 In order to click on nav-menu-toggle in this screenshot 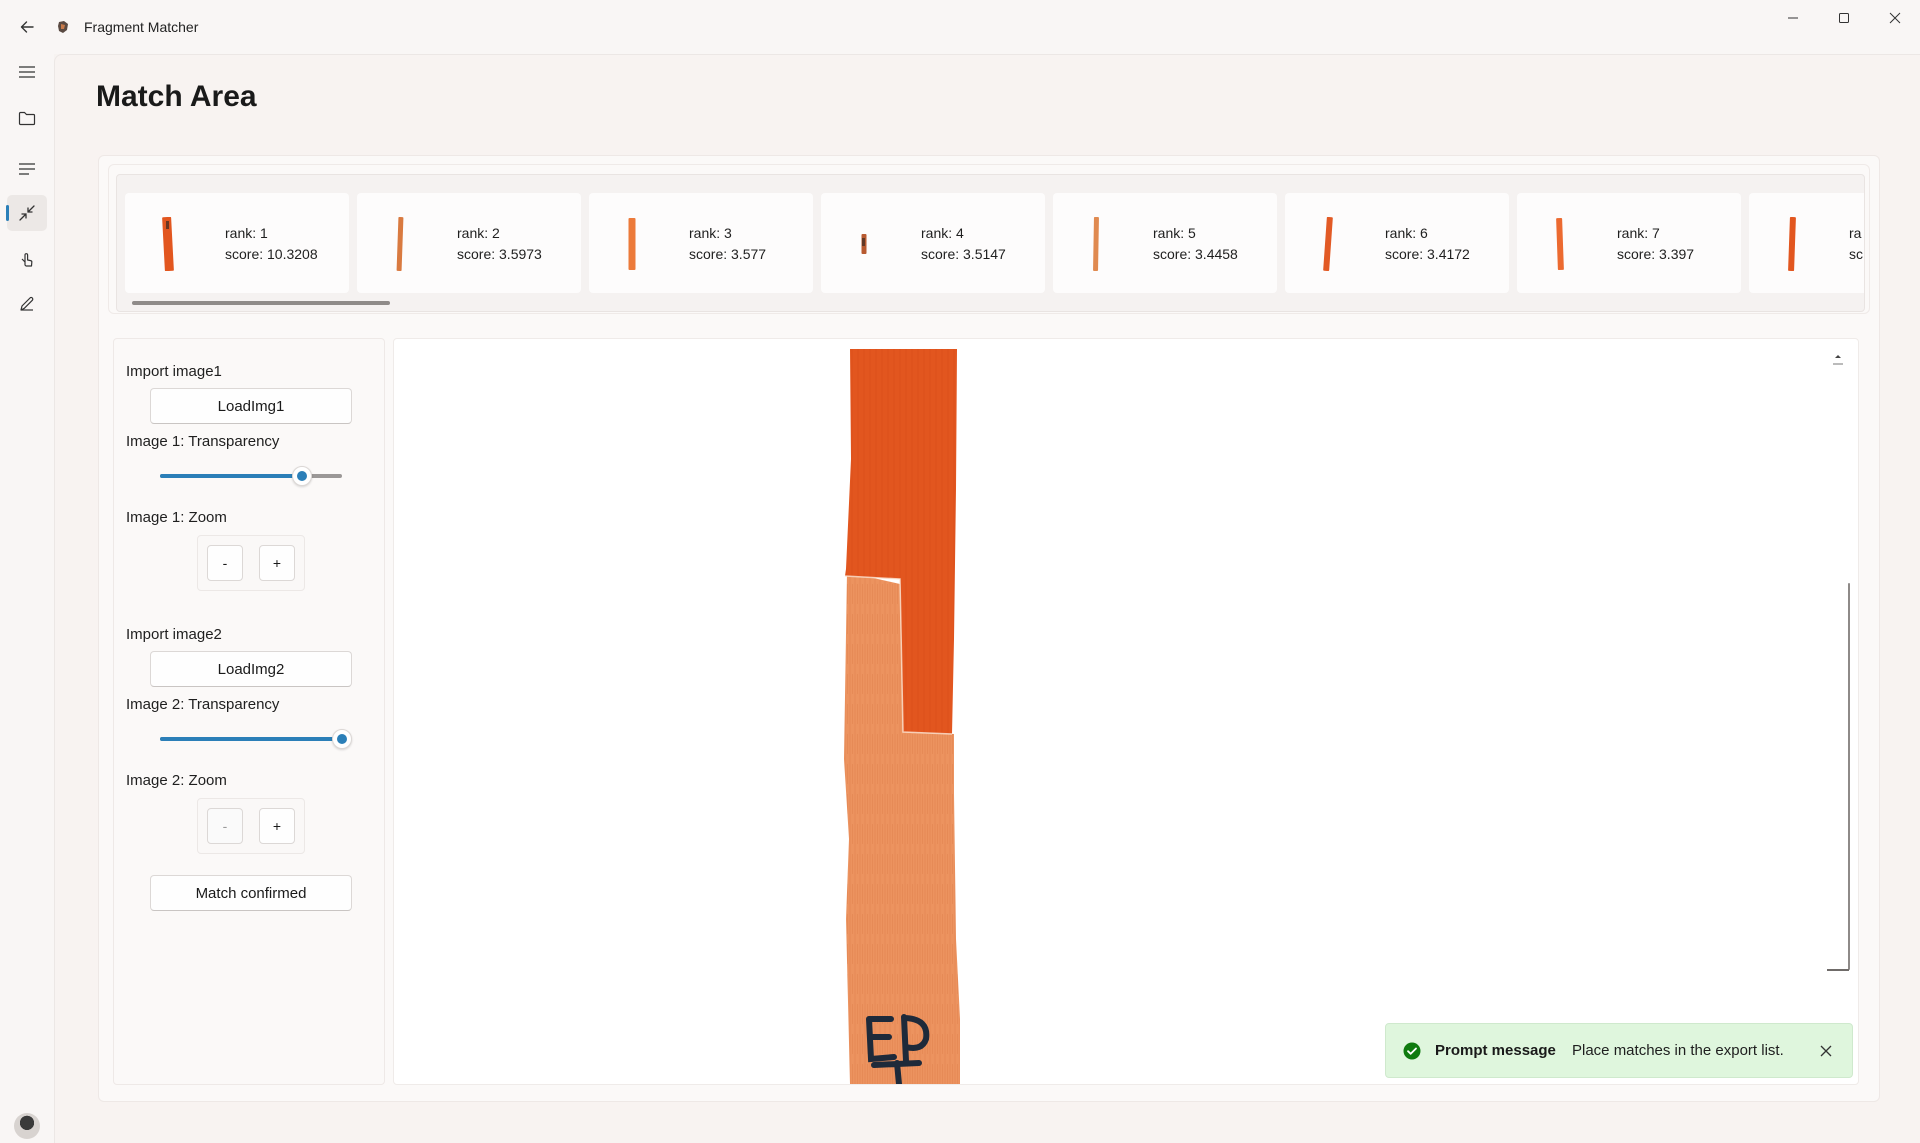, I will do `click(27, 72)`.